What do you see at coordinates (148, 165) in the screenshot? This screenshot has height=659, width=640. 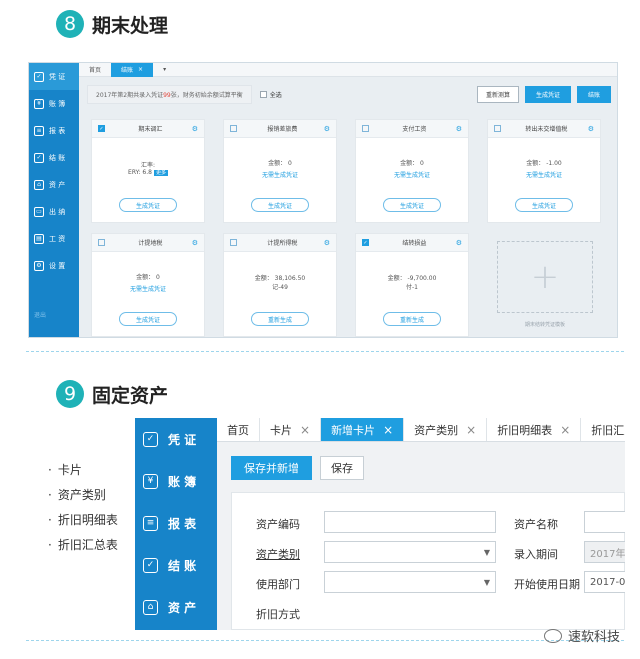 I see `card-value: 汇率:` at bounding box center [148, 165].